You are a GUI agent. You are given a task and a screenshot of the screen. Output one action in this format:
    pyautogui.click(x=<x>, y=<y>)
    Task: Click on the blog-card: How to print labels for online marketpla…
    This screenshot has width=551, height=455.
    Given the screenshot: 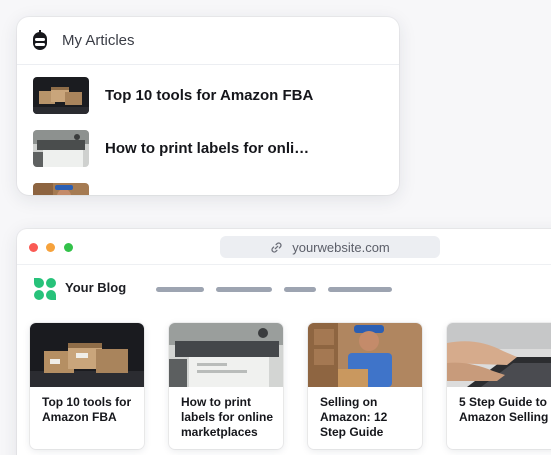 What is the action you would take?
    pyautogui.click(x=226, y=386)
    